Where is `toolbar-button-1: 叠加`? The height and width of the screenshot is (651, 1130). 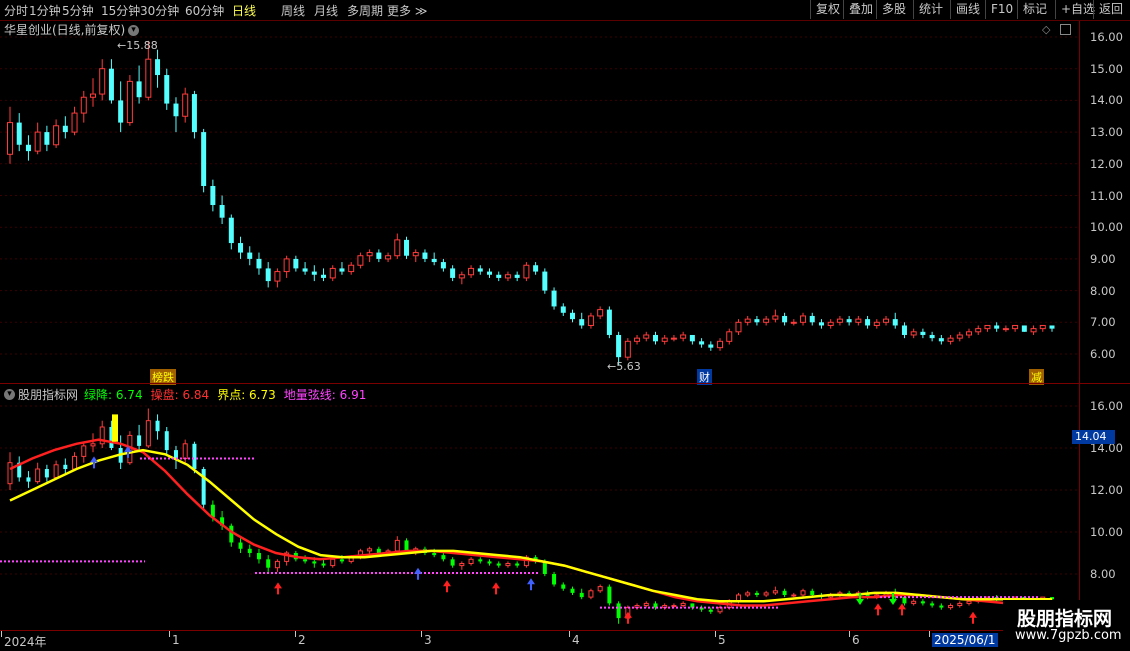 toolbar-button-1: 叠加 is located at coordinates (860, 9).